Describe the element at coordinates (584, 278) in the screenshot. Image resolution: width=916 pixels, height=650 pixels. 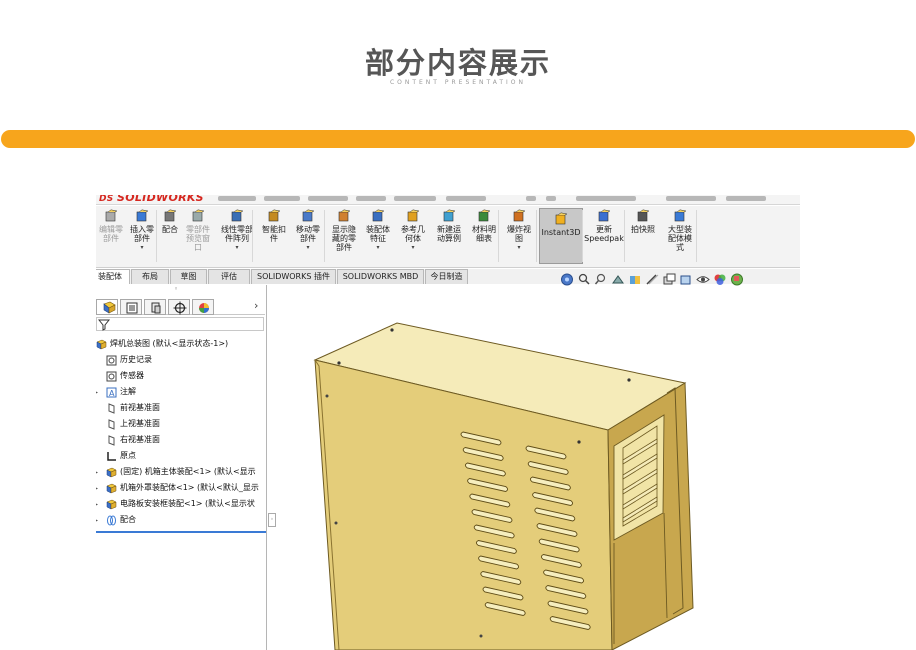
I see `zoom-to-fit-icon` at that location.